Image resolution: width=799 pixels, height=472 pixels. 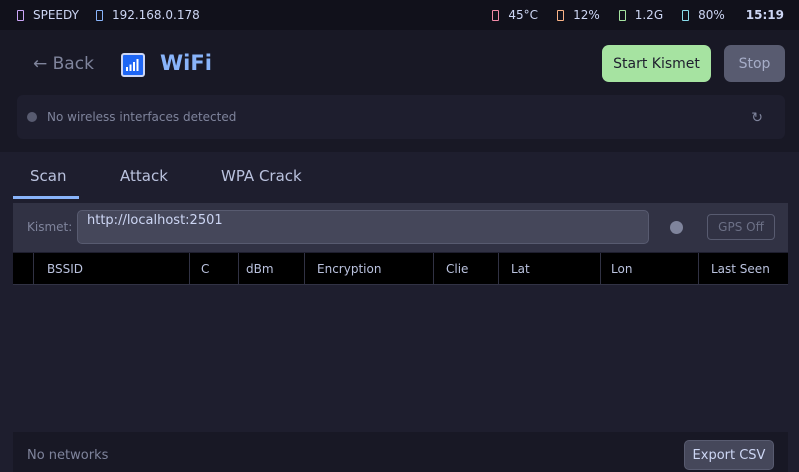 What do you see at coordinates (48, 176) in the screenshot?
I see `tab-scan: Scan` at bounding box center [48, 176].